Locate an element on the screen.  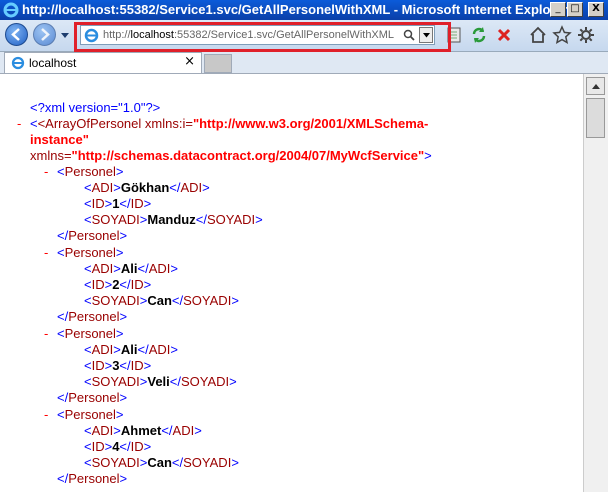
close-button: X is located at coordinates (596, 9).